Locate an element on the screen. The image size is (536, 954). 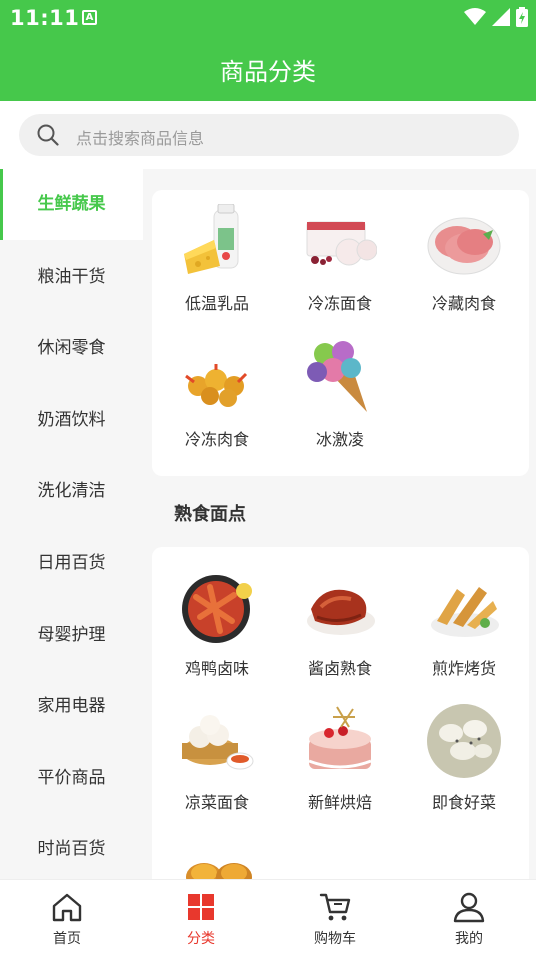
page-title: 商品分类 is located at coordinates (268, 72).